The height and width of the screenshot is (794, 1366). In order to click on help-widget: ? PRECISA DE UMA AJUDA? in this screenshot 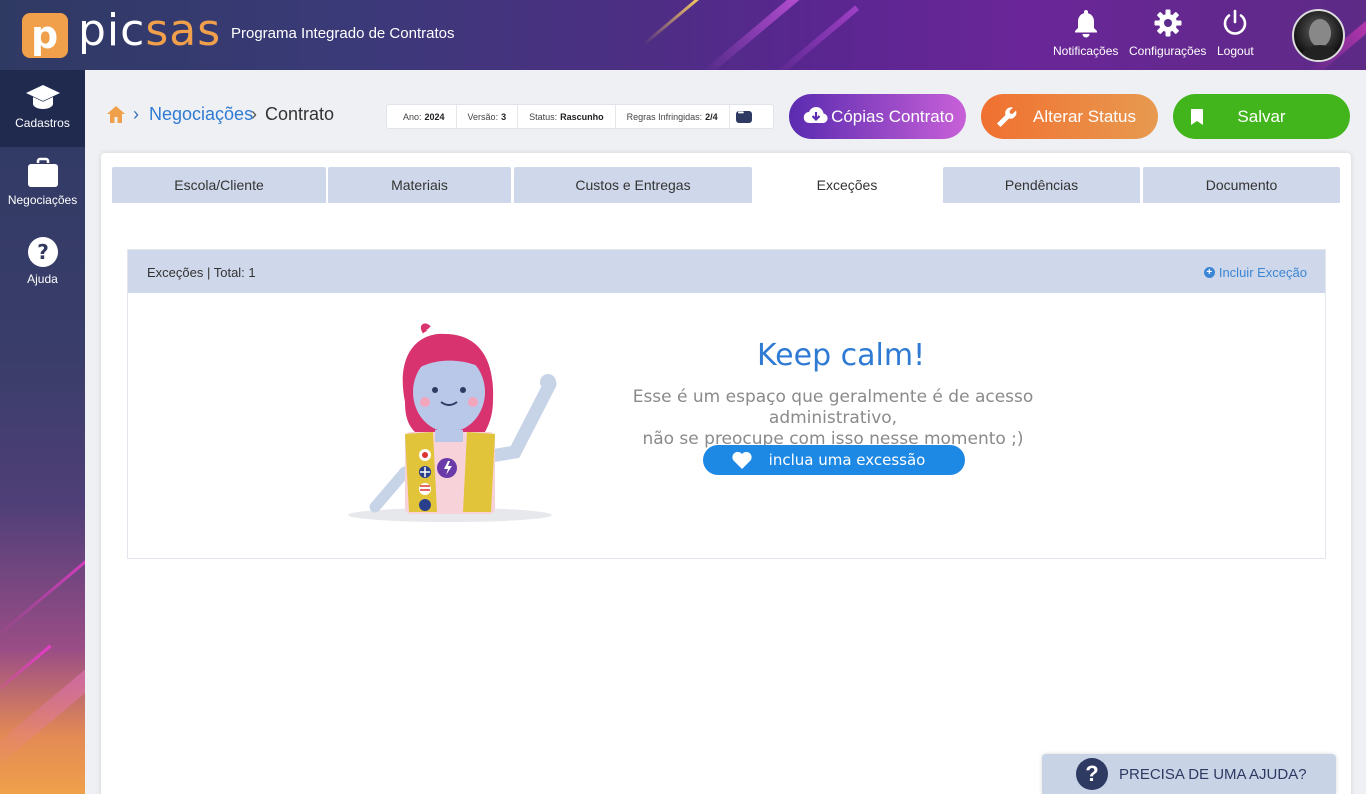, I will do `click(1189, 774)`.